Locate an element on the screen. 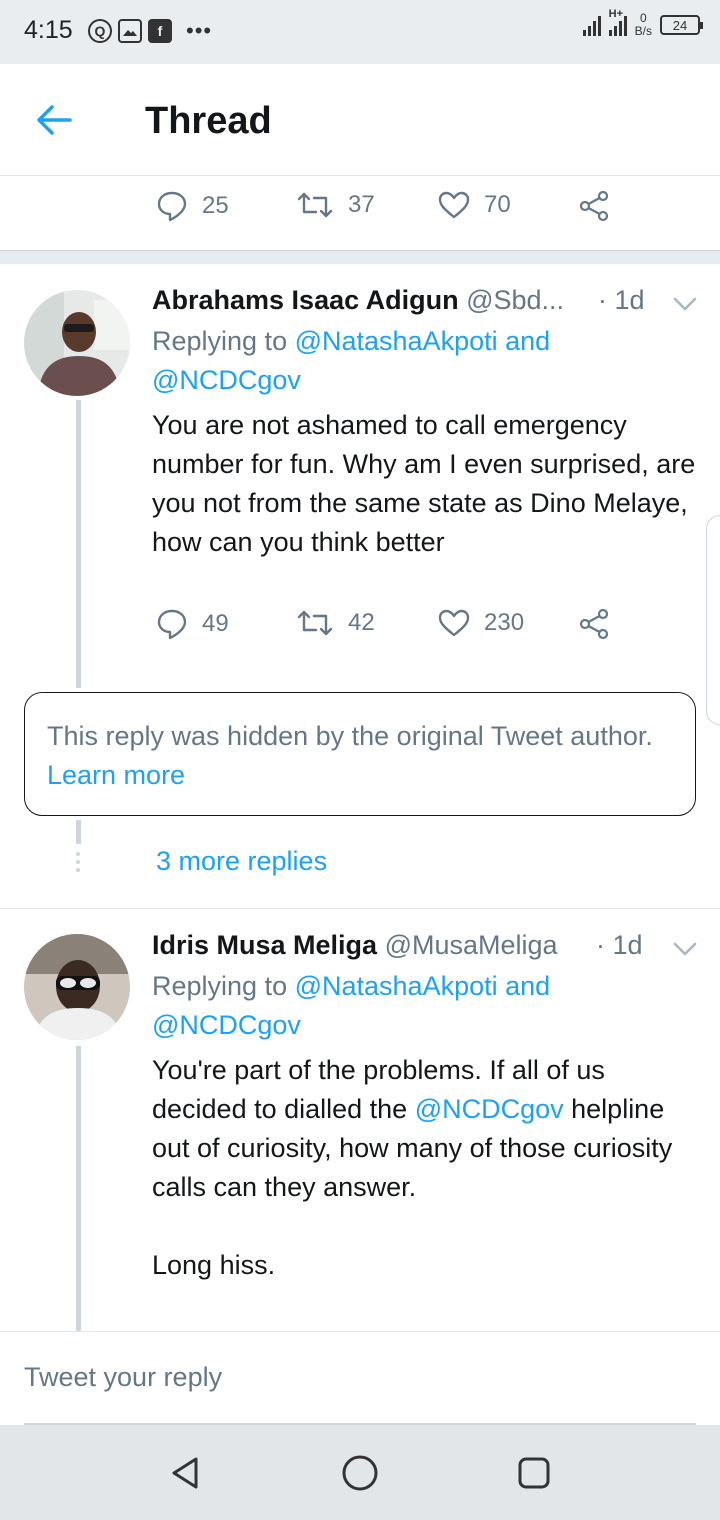 Image resolution: width=720 pixels, height=1520 pixels. more-notifications-icon: ••• is located at coordinates (199, 30).